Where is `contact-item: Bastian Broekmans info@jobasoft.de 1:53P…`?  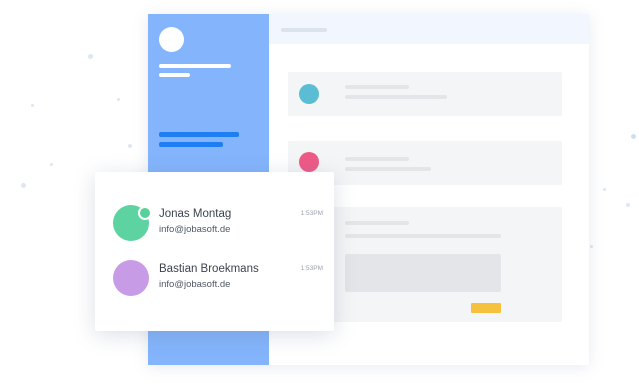
contact-item: Bastian Broekmans info@jobasoft.de 1:53P… is located at coordinates (218, 279).